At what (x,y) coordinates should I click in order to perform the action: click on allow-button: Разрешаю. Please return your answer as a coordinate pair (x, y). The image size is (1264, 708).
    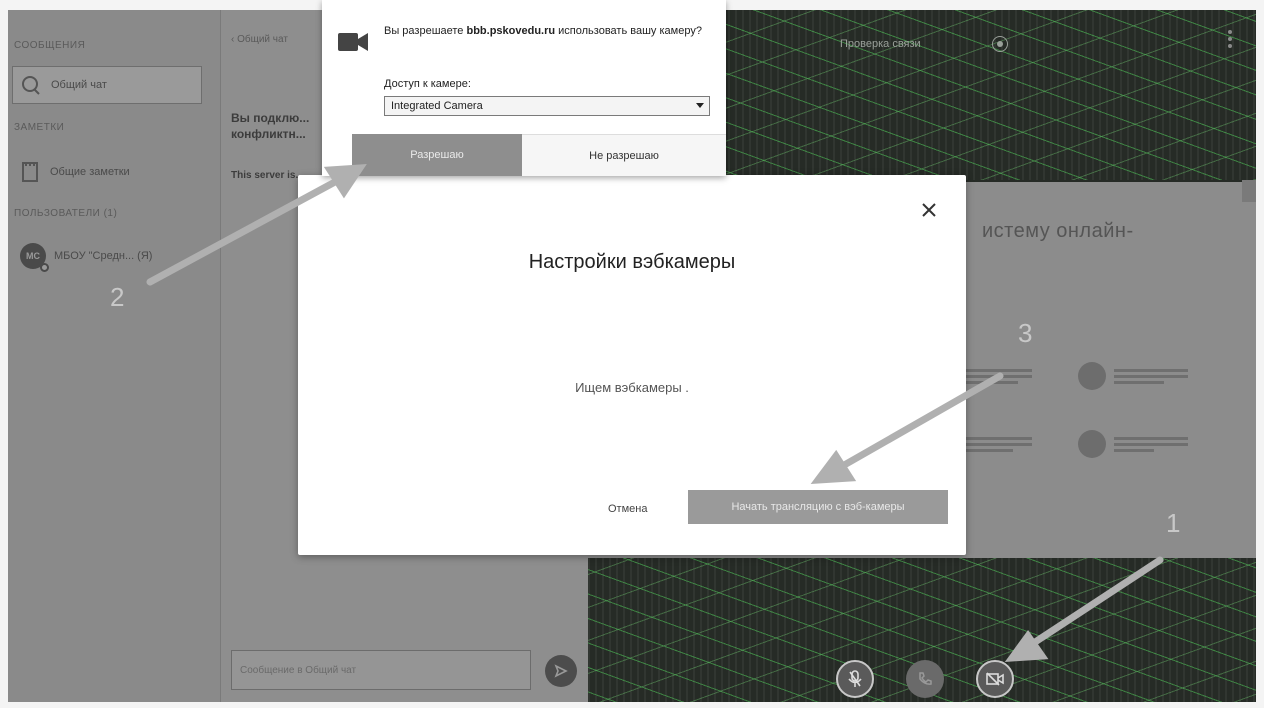
    Looking at the image, I should click on (437, 155).